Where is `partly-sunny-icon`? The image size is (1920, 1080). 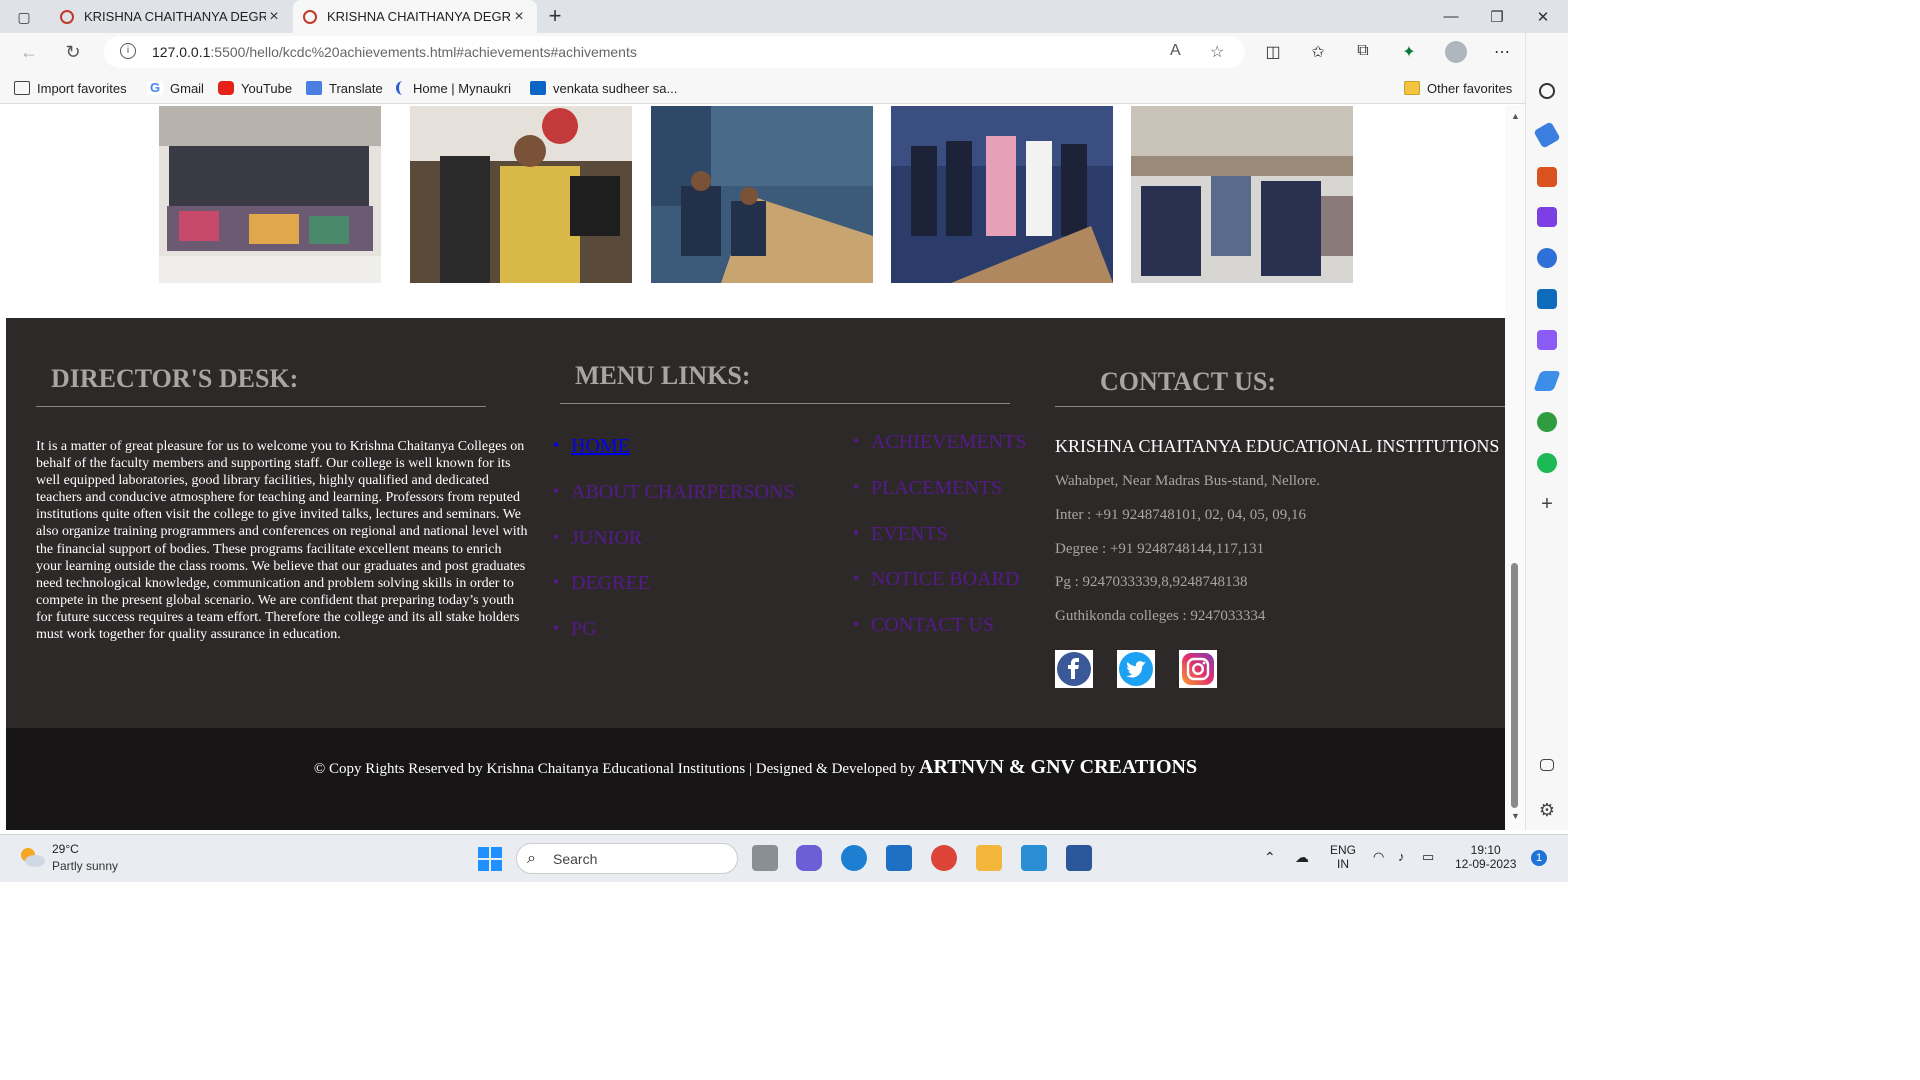 partly-sunny-icon is located at coordinates (32, 857).